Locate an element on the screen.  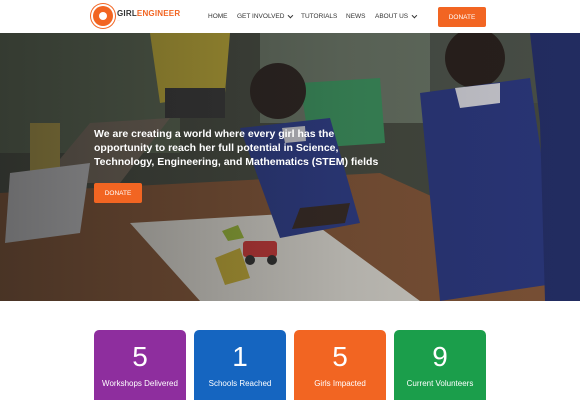
nav-about-us: ABOUT US is located at coordinates (396, 16).